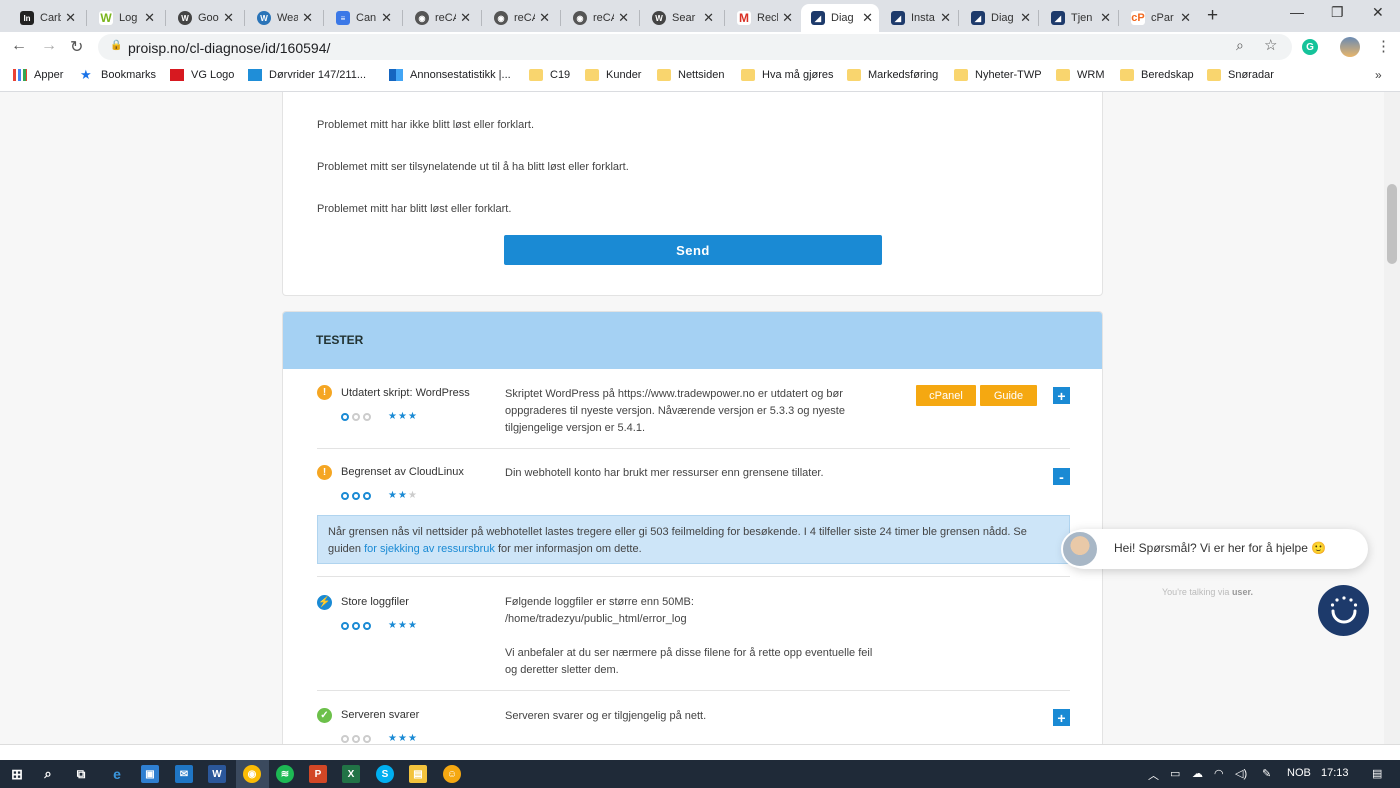  I want to click on forward-icon: →, so click(49, 46).